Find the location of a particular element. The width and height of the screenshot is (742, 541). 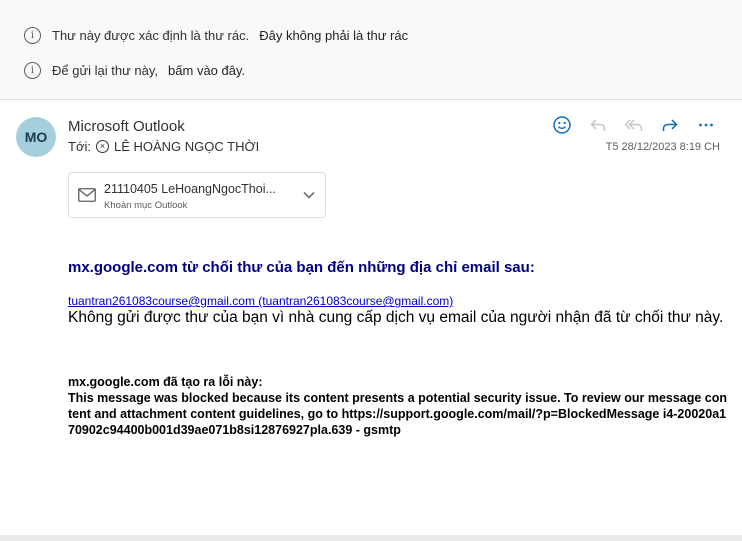

reply-button is located at coordinates (598, 125).